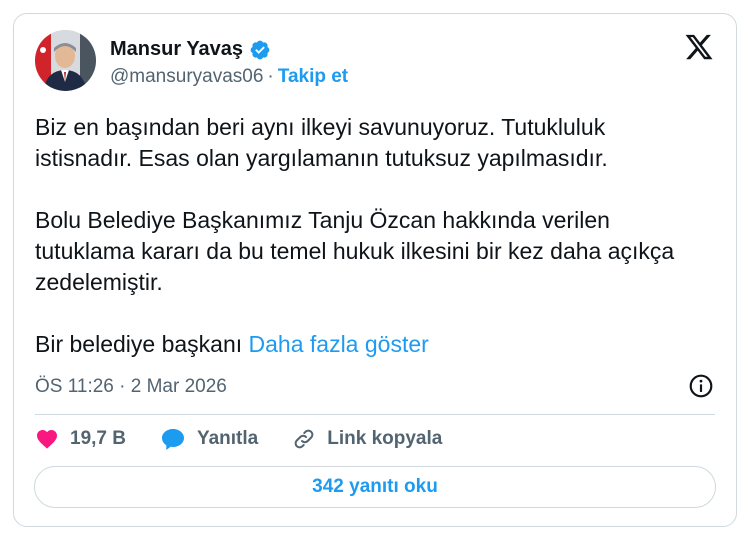 The width and height of the screenshot is (750, 540). I want to click on reply-label: Yanıtla, so click(227, 438).